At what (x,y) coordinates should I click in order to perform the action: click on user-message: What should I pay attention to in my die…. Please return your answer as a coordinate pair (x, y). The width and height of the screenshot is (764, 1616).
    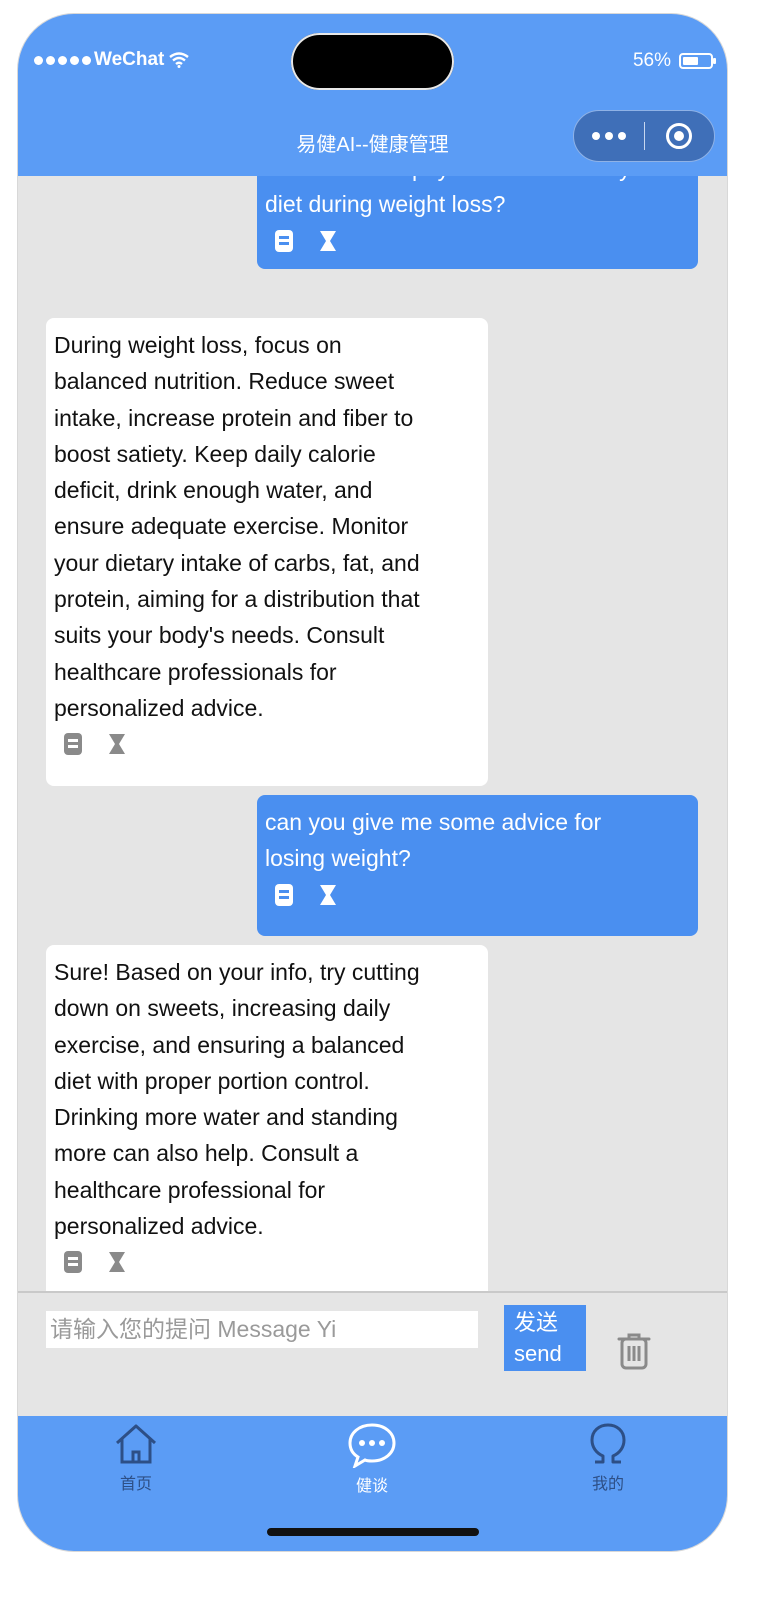
    Looking at the image, I should click on (477, 222).